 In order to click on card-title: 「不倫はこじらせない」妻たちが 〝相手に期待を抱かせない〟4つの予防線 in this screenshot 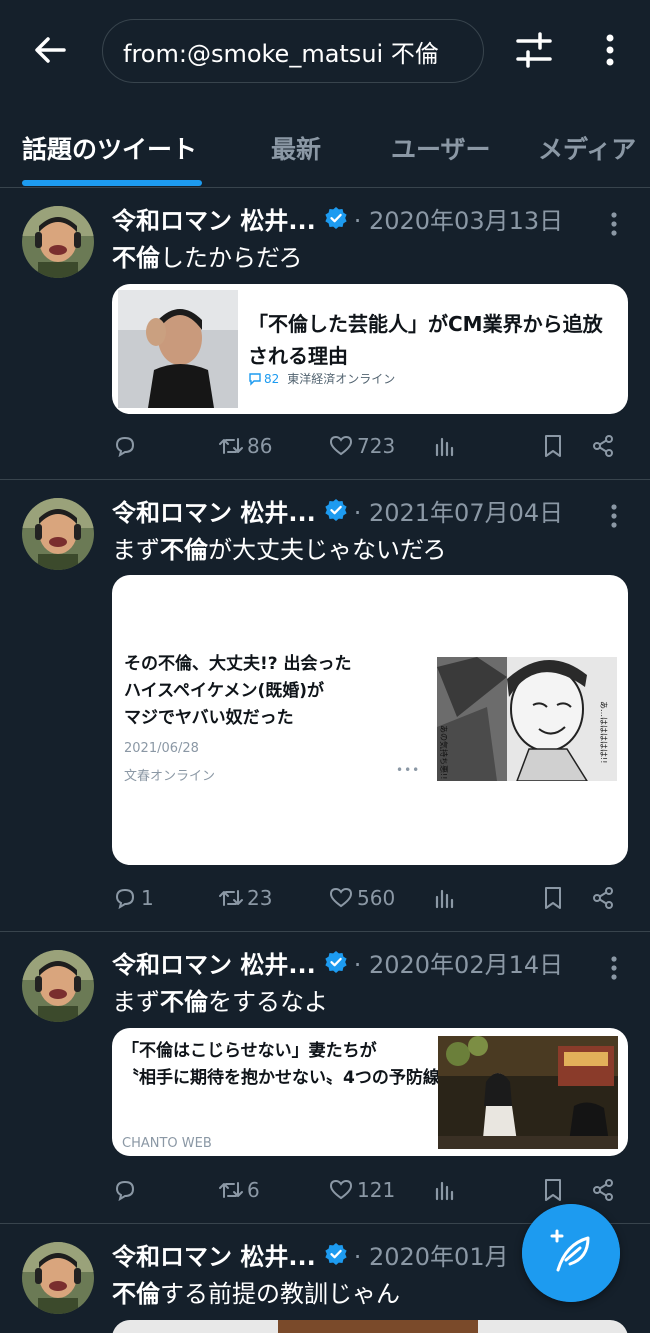, I will do `click(281, 1064)`.